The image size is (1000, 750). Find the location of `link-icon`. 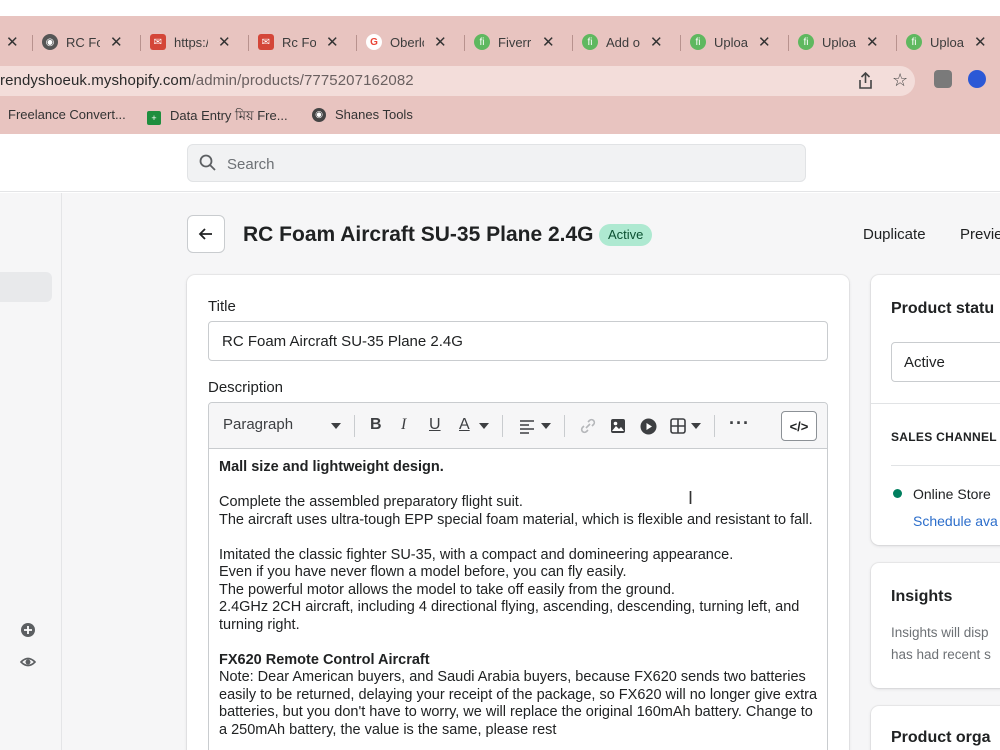

link-icon is located at coordinates (588, 426).